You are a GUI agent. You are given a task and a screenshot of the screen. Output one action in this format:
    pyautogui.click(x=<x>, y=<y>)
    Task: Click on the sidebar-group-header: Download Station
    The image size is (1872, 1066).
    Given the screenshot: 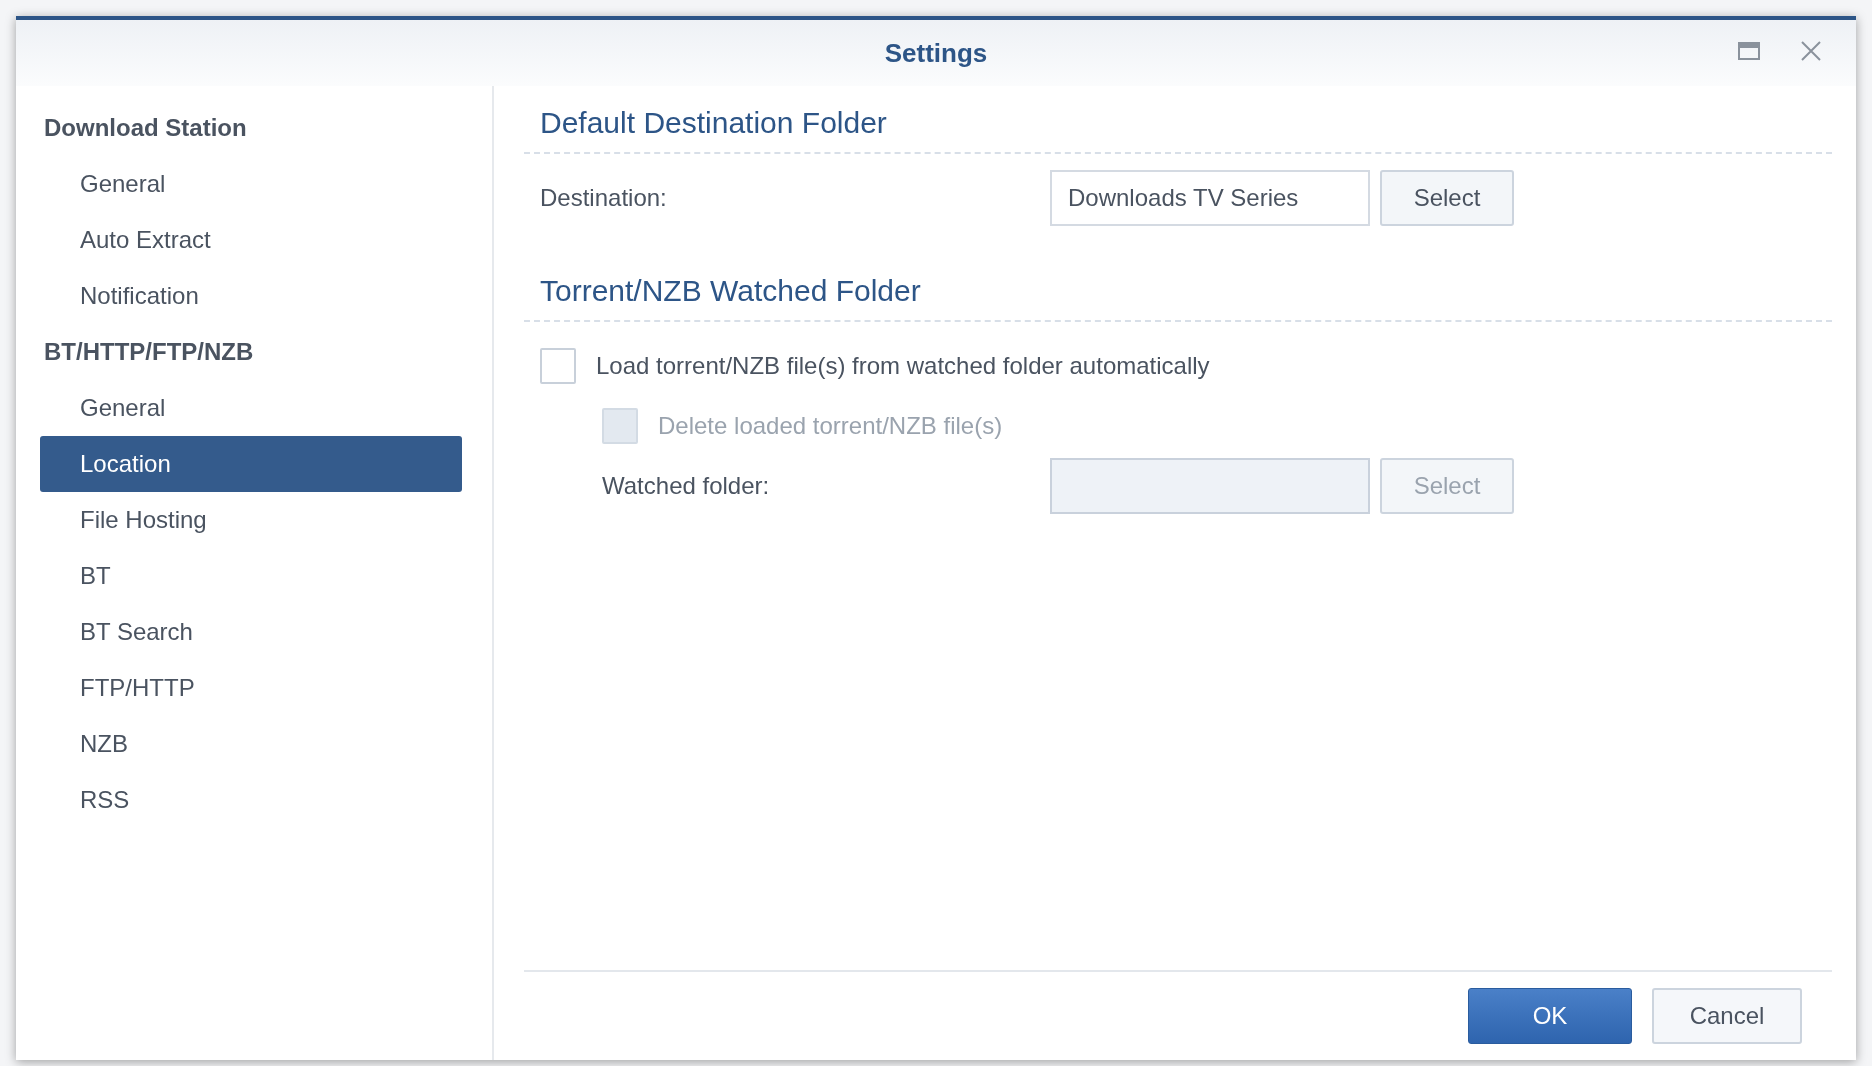 What is the action you would take?
    pyautogui.click(x=145, y=128)
    